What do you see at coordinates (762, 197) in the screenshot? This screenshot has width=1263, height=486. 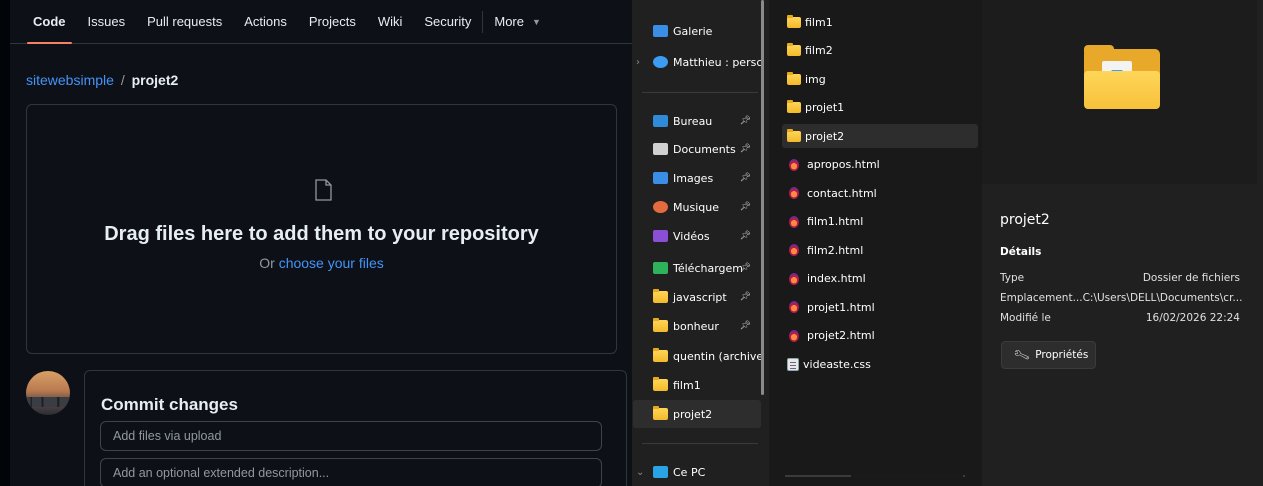 I see `nav-scrollbar` at bounding box center [762, 197].